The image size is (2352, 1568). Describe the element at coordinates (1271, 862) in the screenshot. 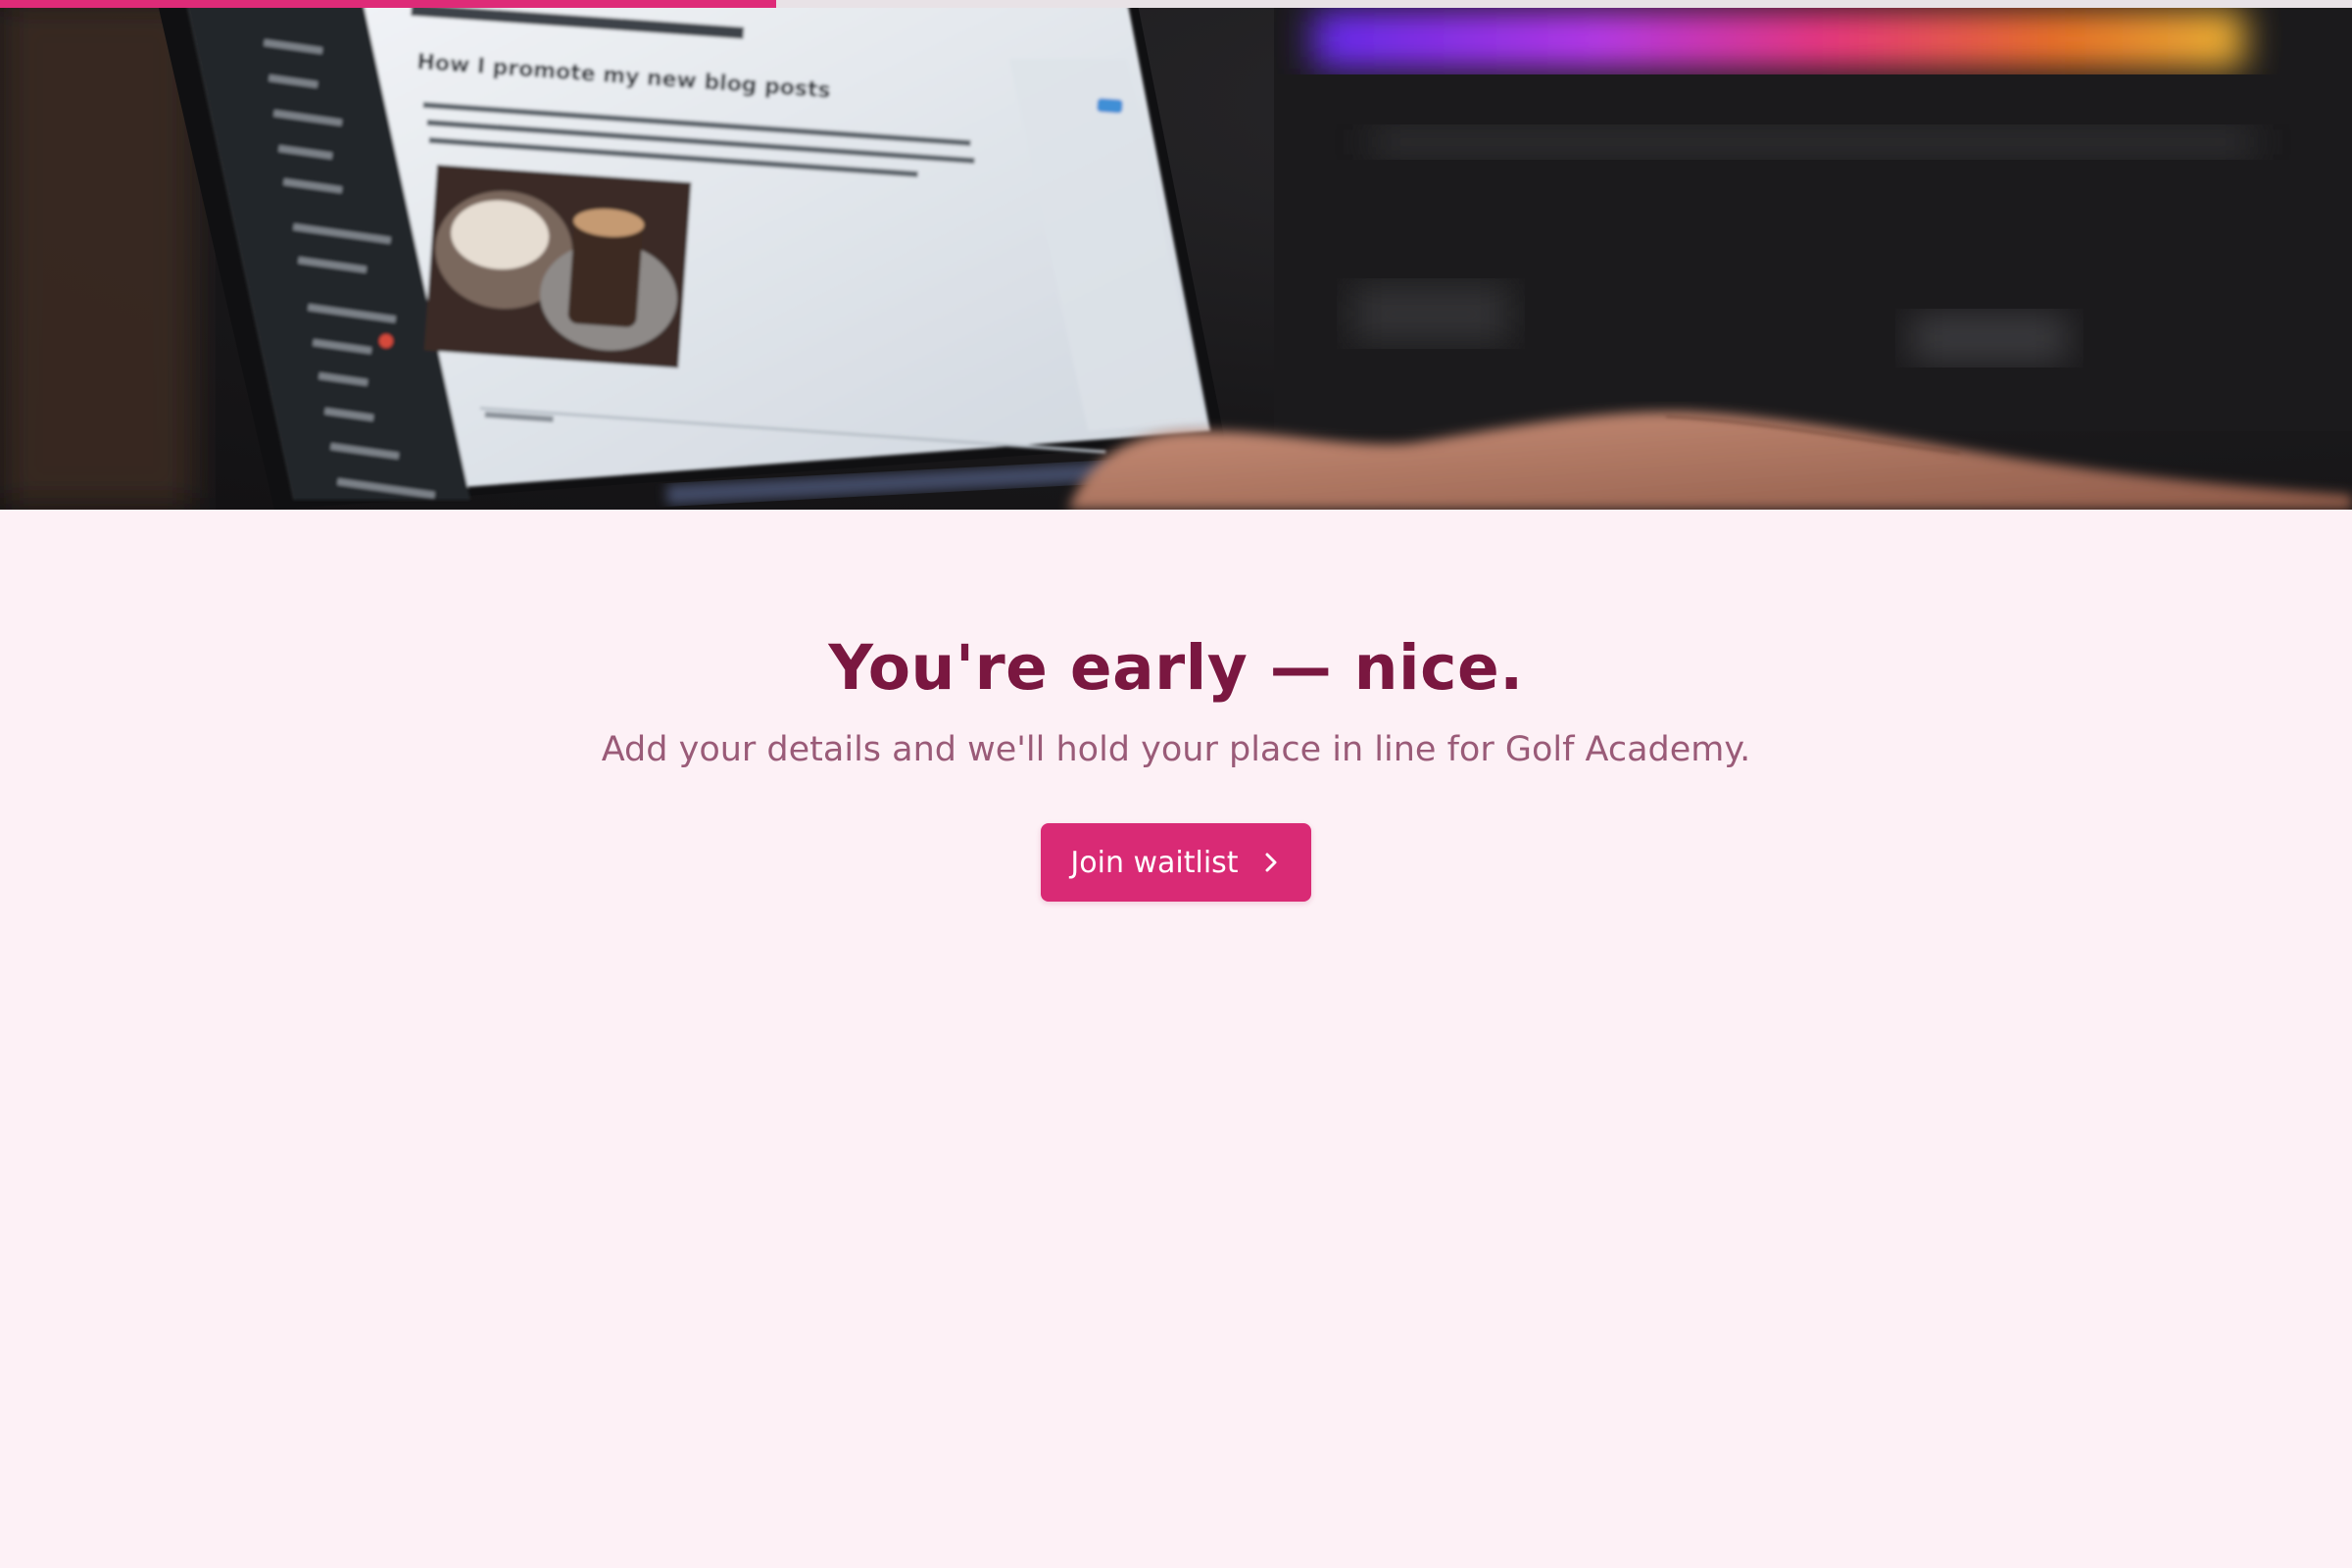

I see `chevron-right-icon` at that location.